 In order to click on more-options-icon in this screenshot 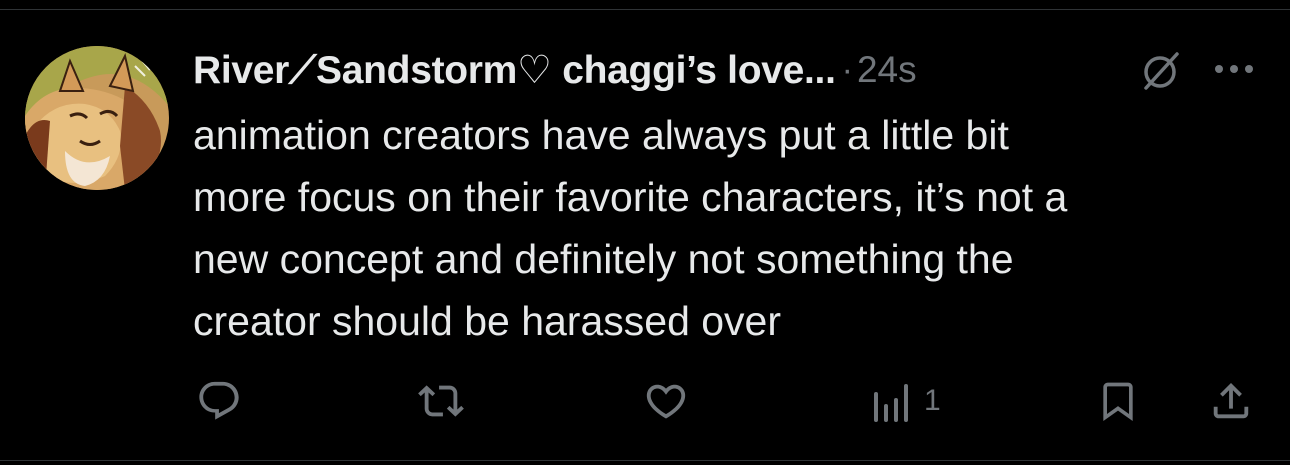, I will do `click(1234, 69)`.